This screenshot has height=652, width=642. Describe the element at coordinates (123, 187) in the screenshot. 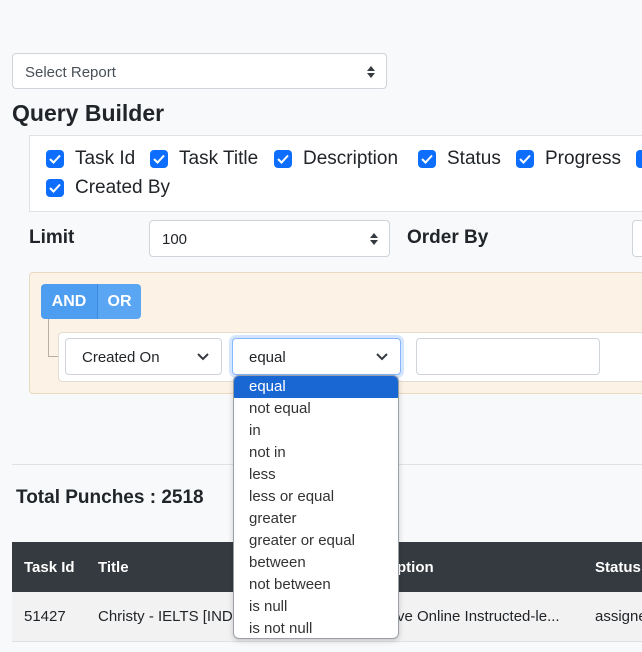

I see `field-label: Created By` at that location.